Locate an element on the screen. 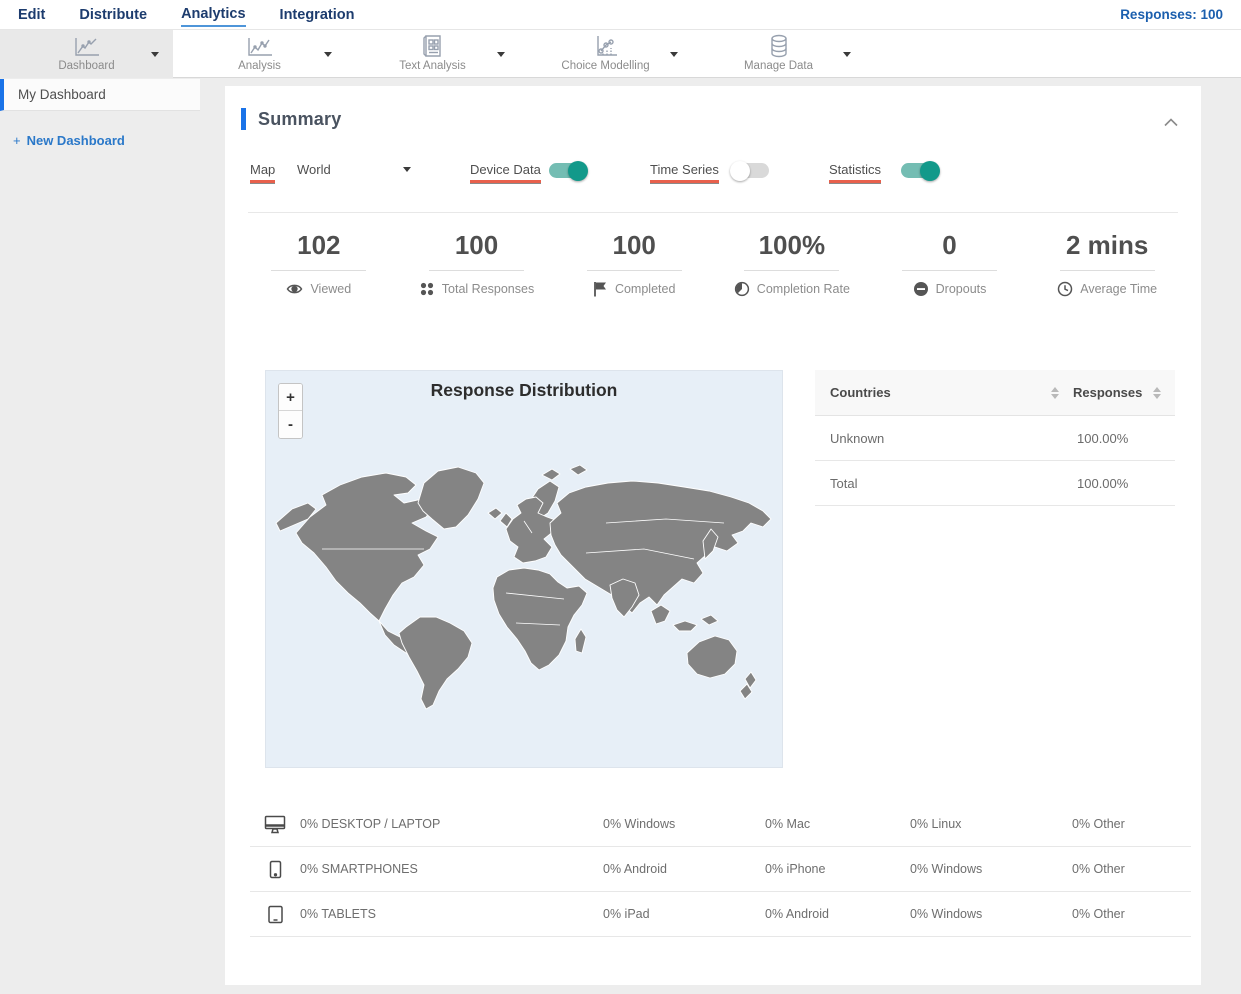 Image resolution: width=1241 pixels, height=994 pixels. summary-header: Summary is located at coordinates (291, 119).